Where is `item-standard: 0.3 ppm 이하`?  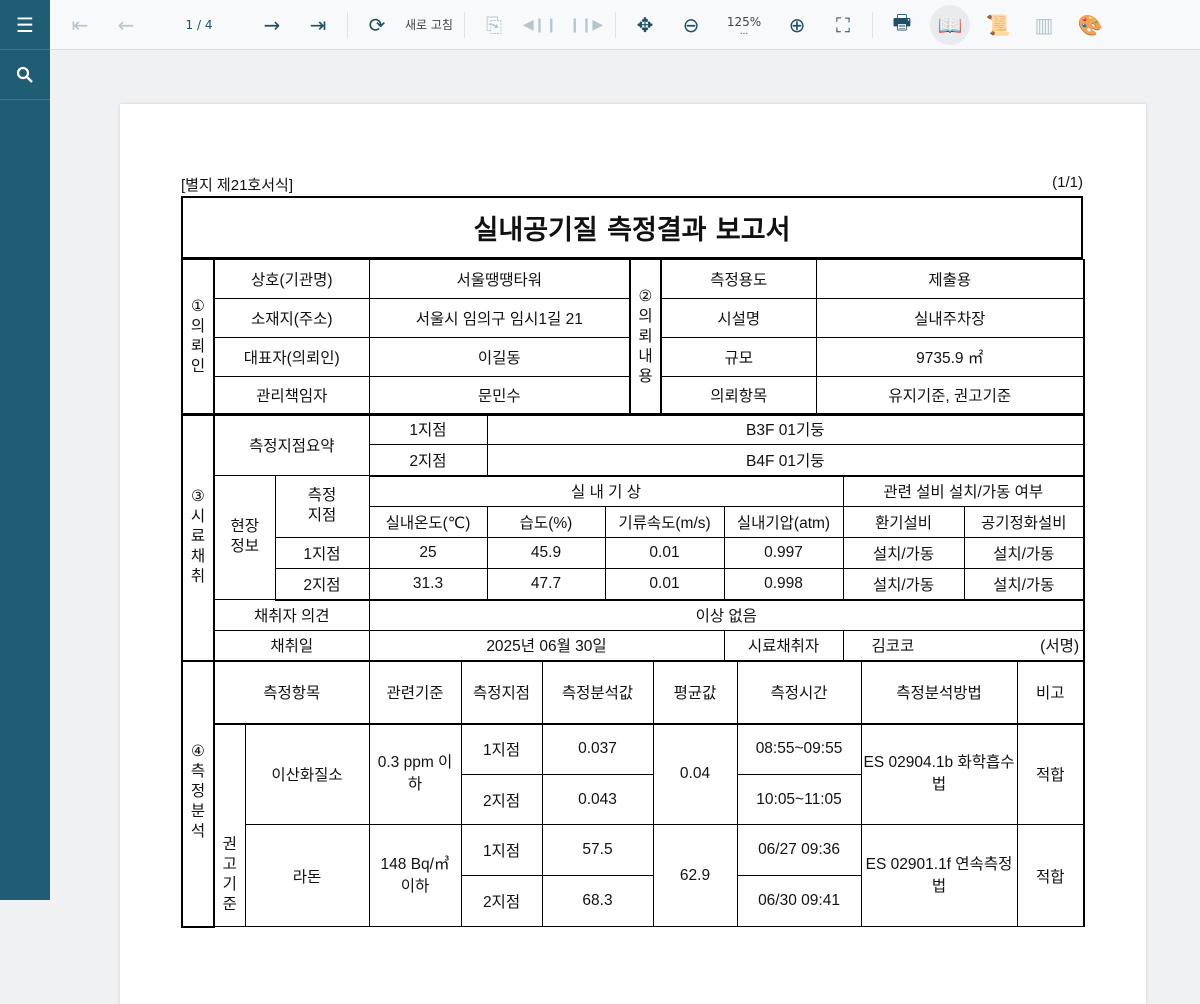
item-standard: 0.3 ppm 이하 is located at coordinates (415, 774).